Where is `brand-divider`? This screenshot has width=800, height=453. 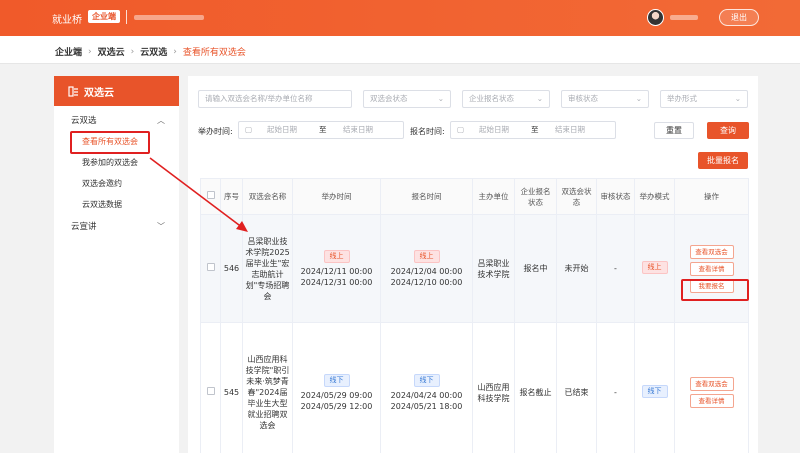 brand-divider is located at coordinates (126, 17).